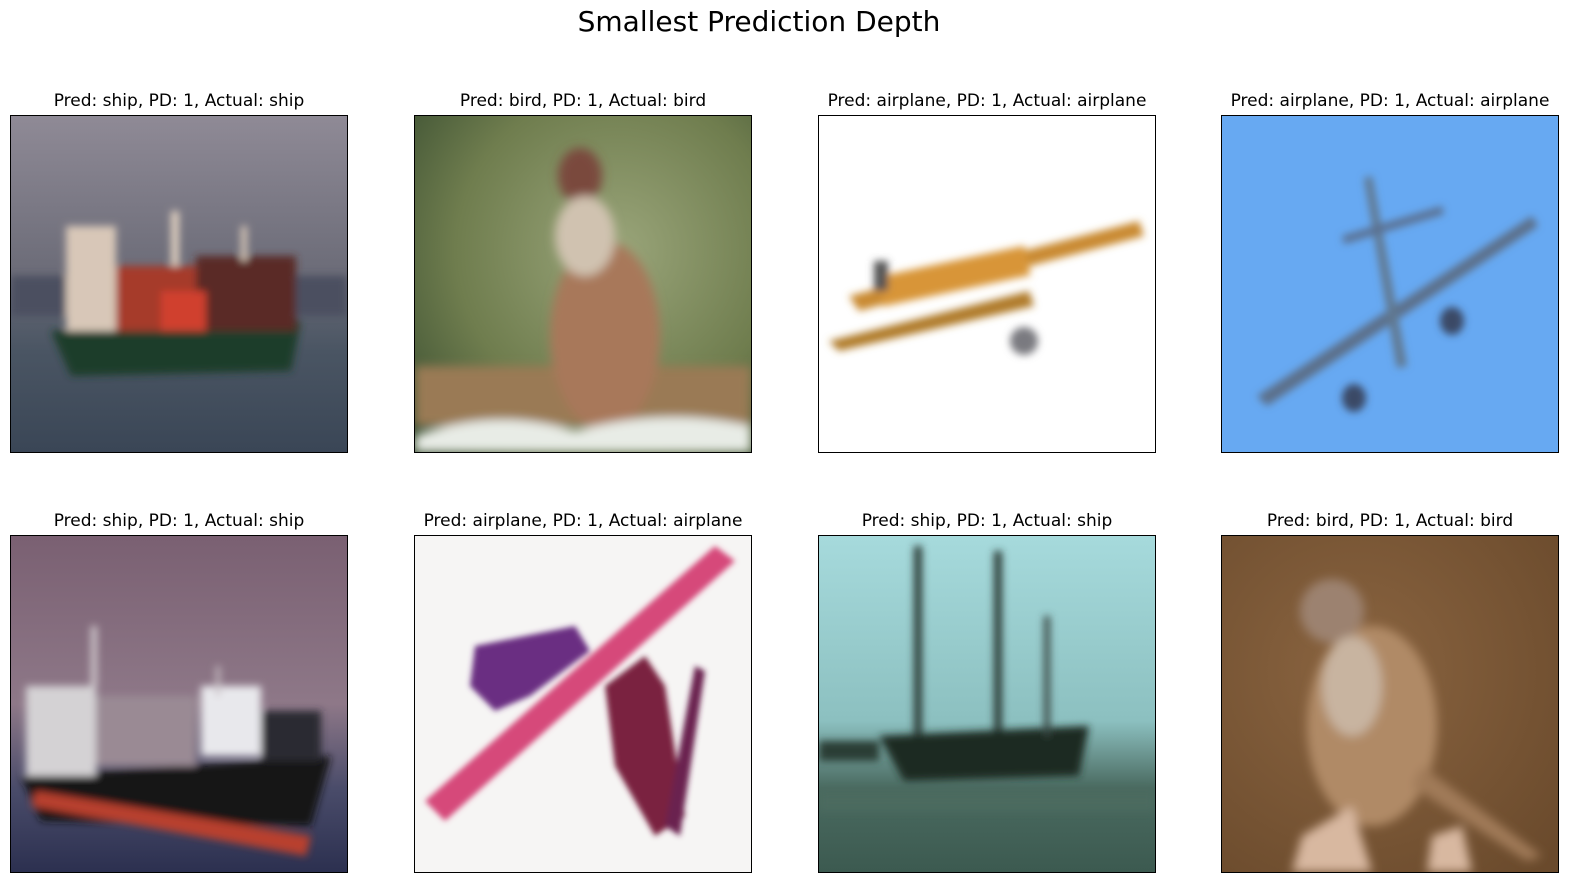 The image size is (1570, 883). Describe the element at coordinates (759, 21) in the screenshot. I see `figure-title: Smallest Prediction Depth` at that location.